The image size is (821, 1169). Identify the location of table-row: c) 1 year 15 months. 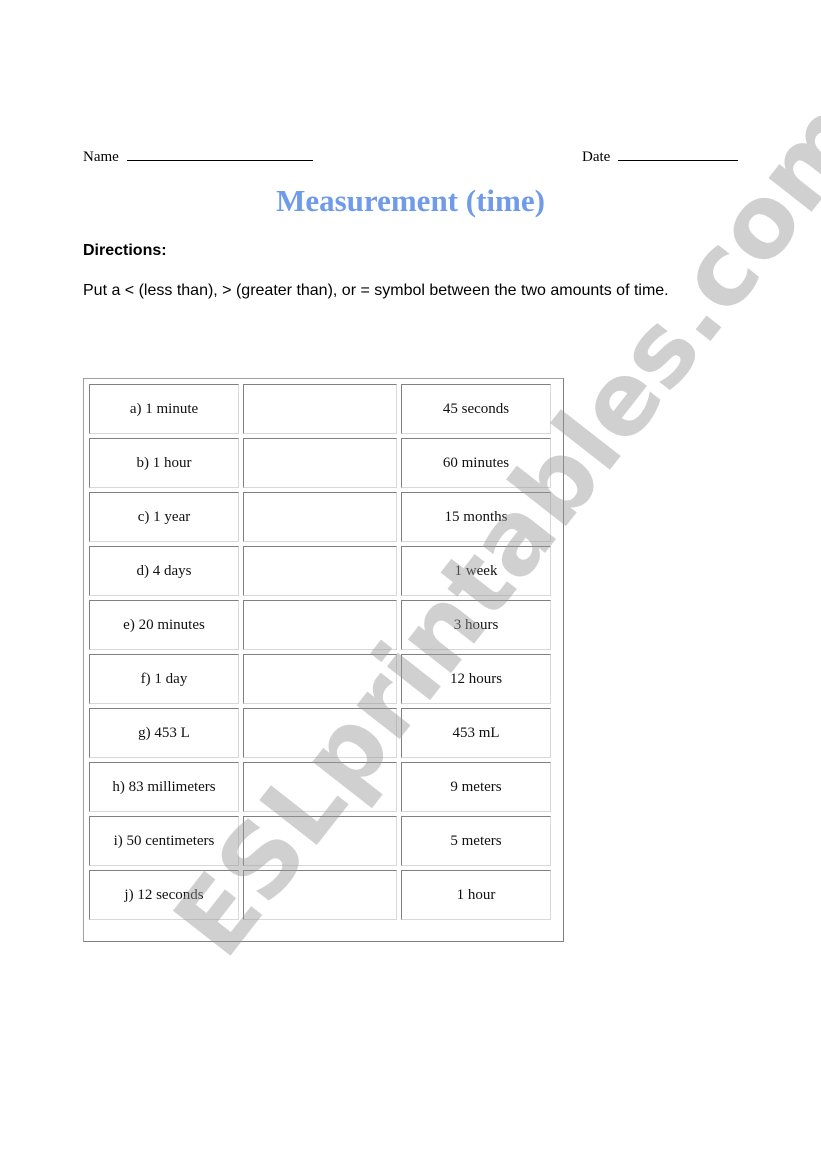
(320, 517).